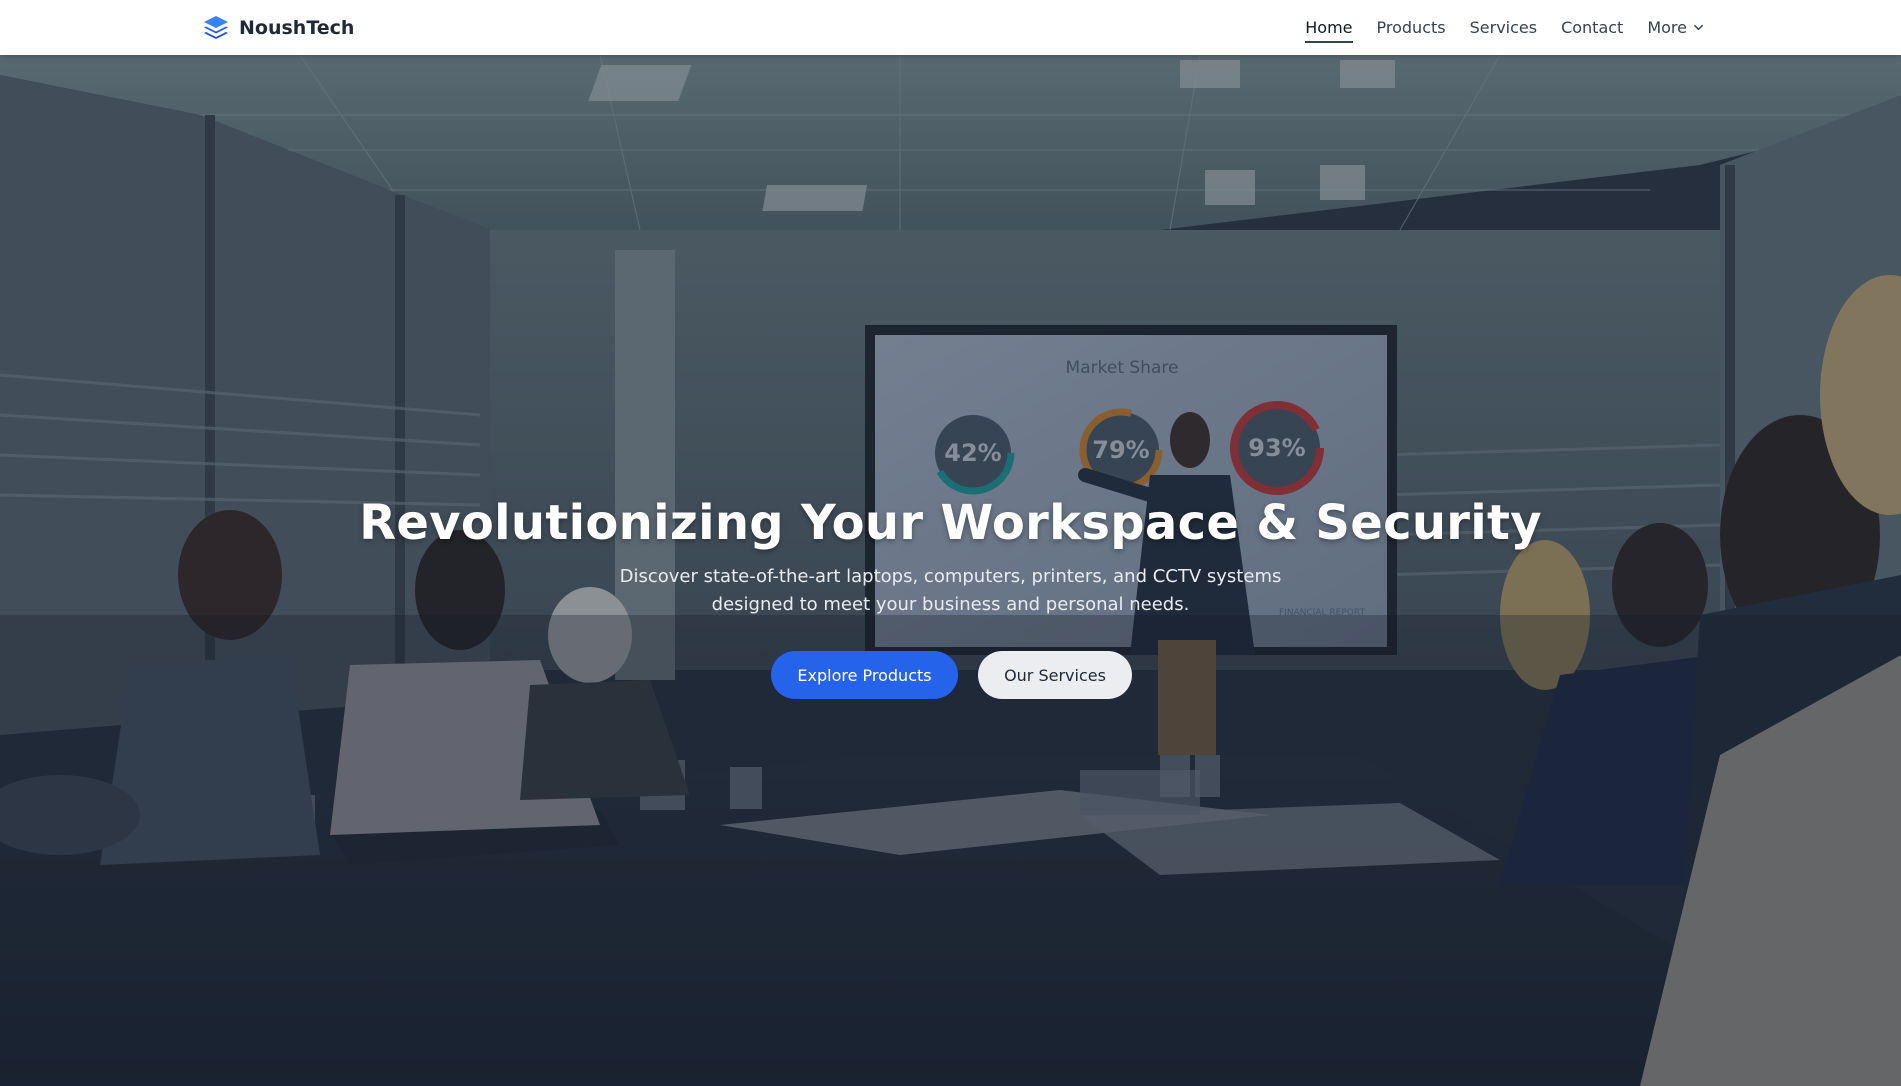  What do you see at coordinates (1592, 27) in the screenshot?
I see `nav-contact: Contact` at bounding box center [1592, 27].